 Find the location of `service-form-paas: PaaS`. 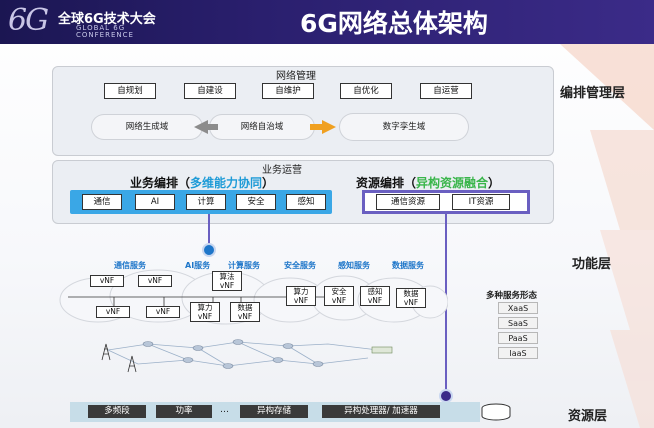

service-form-paas: PaaS is located at coordinates (518, 338).